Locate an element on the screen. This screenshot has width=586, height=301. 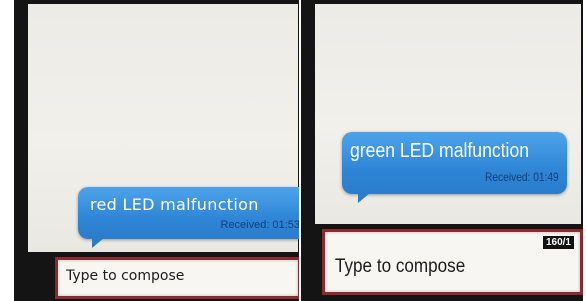
message-bubble: red LED malfunction Received: 01:53 is located at coordinates (189, 217).